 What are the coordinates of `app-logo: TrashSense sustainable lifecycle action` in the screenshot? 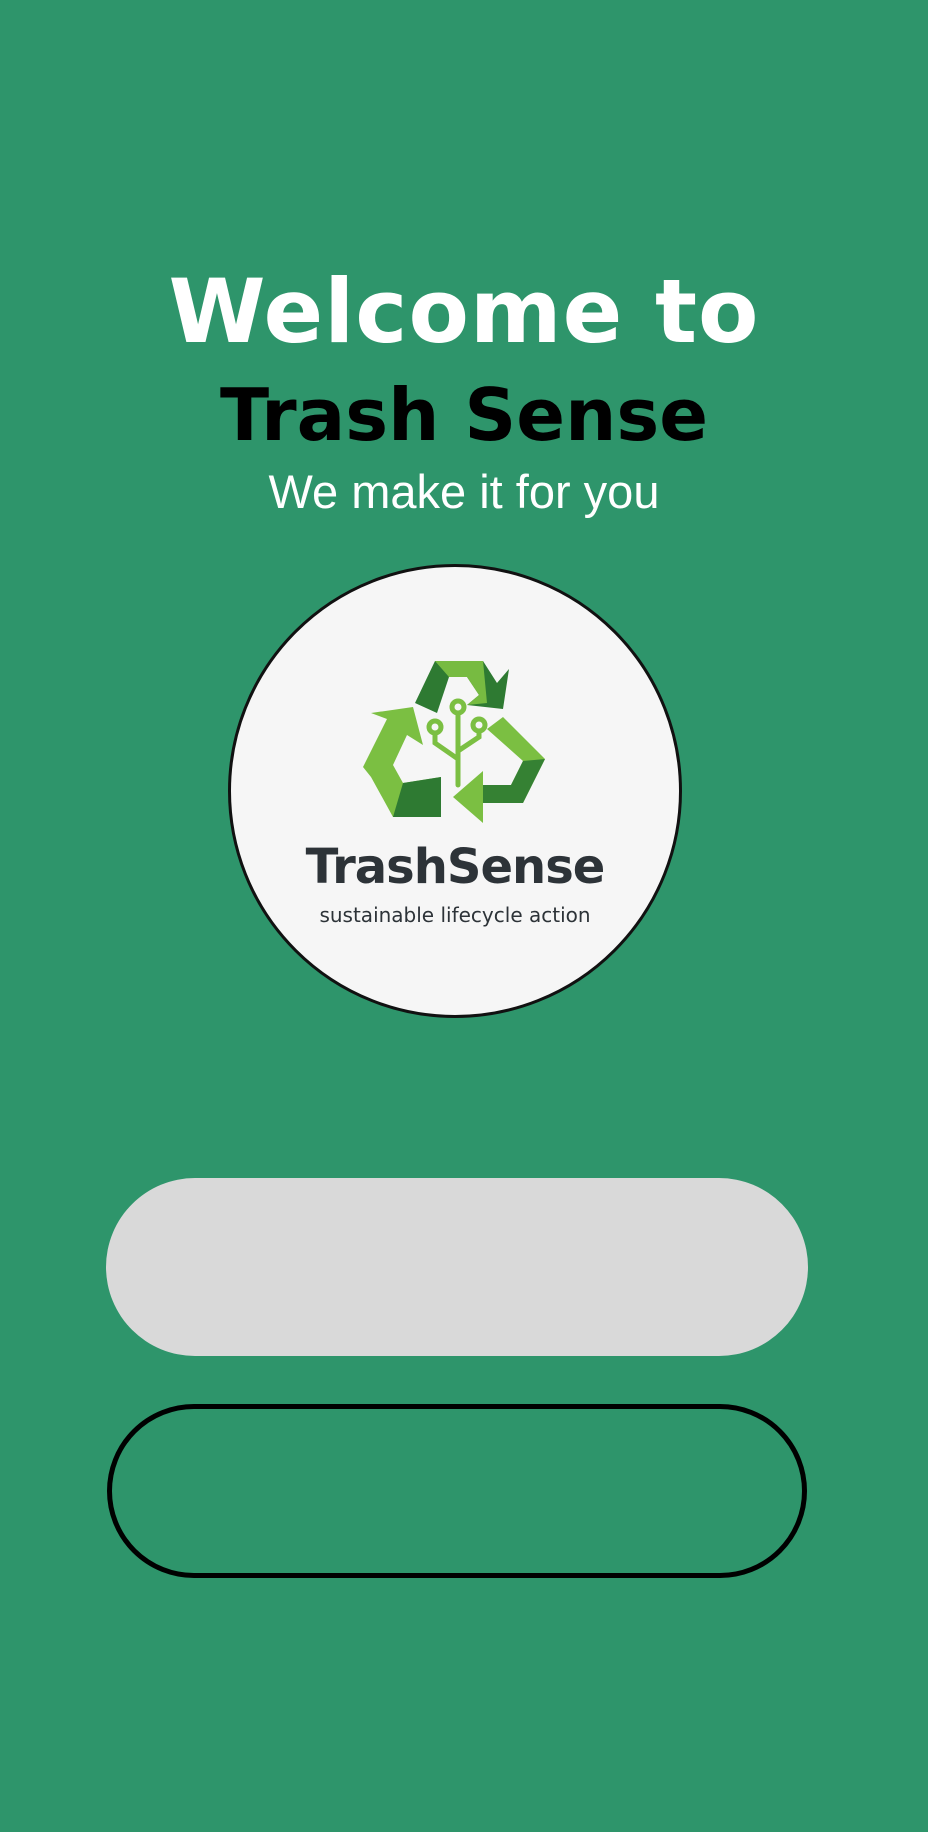 It's located at (455, 791).